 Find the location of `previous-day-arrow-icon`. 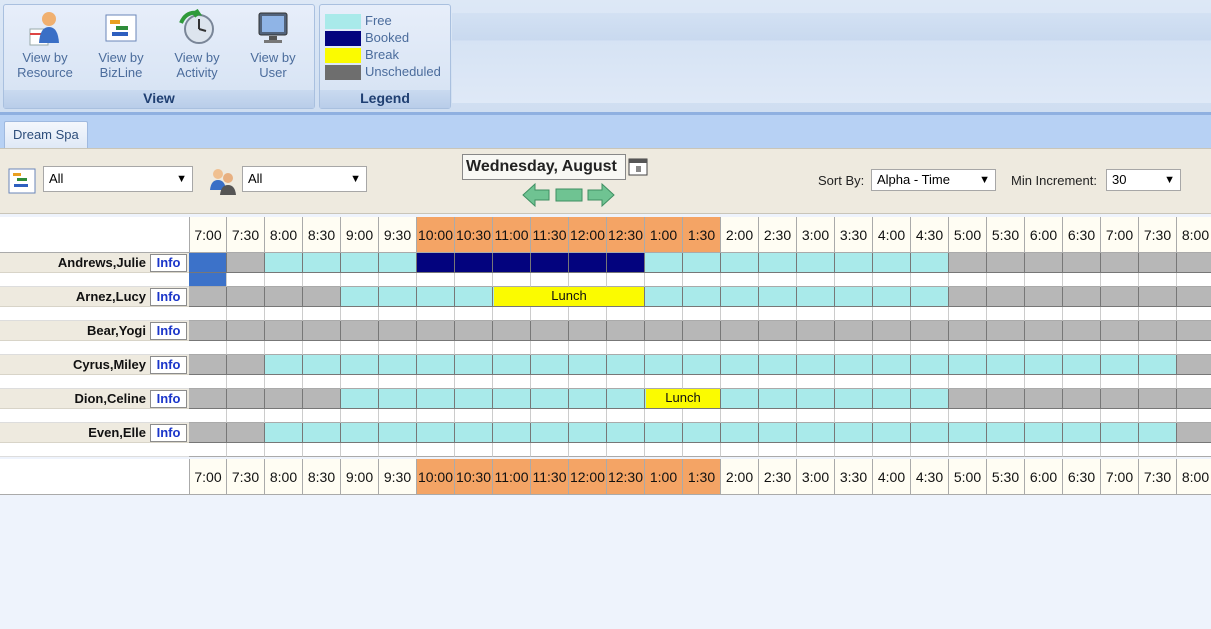

previous-day-arrow-icon is located at coordinates (536, 195).